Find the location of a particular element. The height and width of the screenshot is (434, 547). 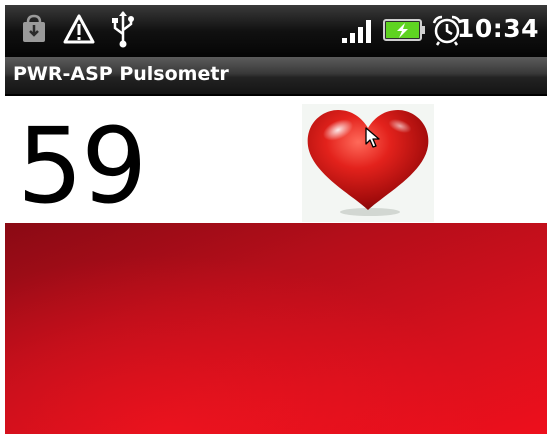

heart-icon is located at coordinates (368, 163).